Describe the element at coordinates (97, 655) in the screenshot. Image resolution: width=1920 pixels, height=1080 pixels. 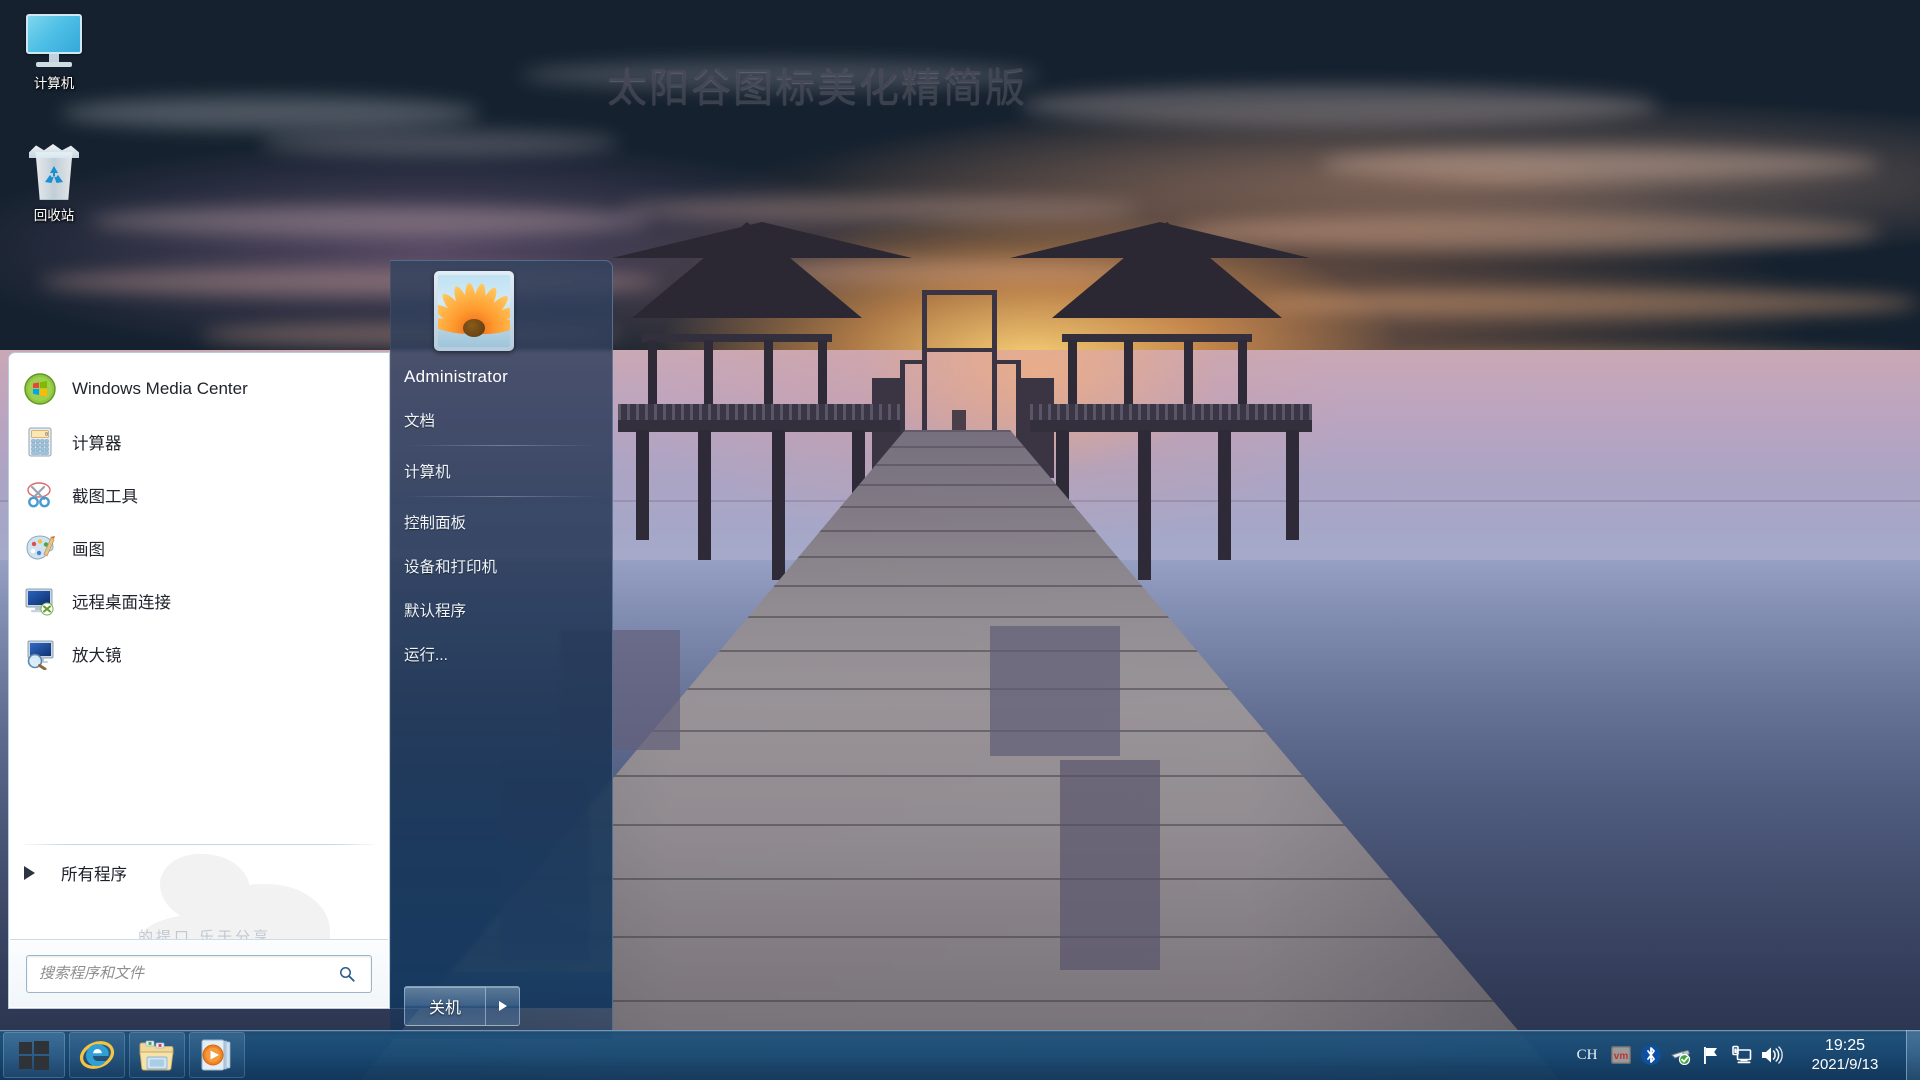
I see `program-label: 放大镜` at that location.